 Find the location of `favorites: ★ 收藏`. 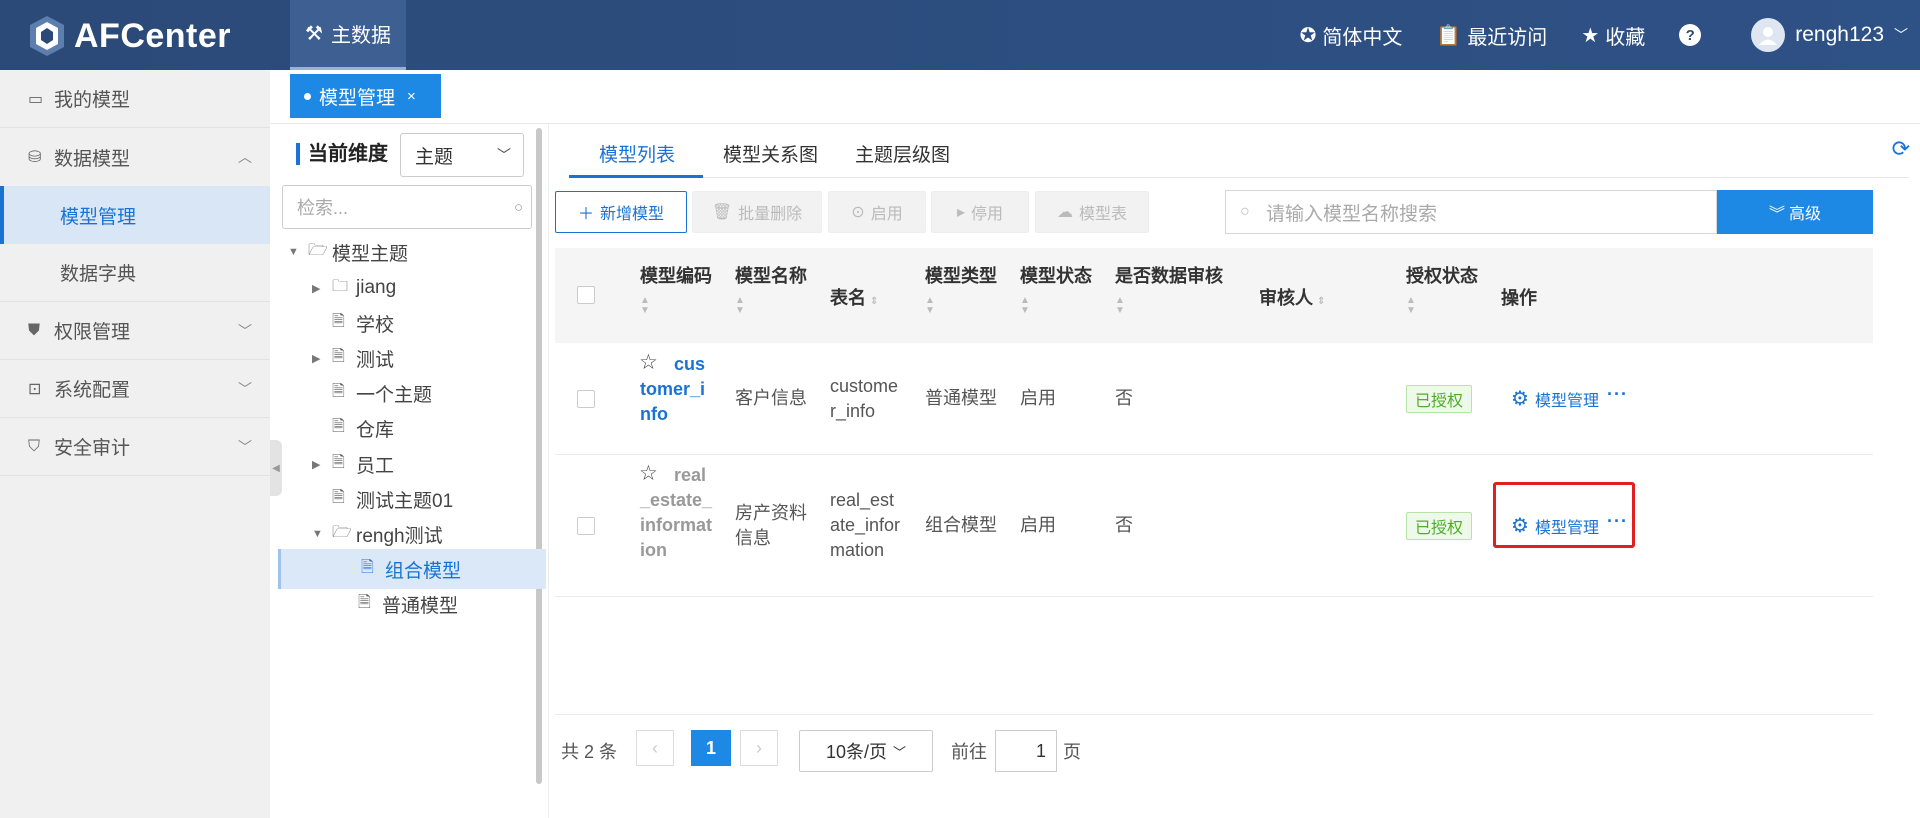

favorites: ★ 收藏 is located at coordinates (1613, 35).